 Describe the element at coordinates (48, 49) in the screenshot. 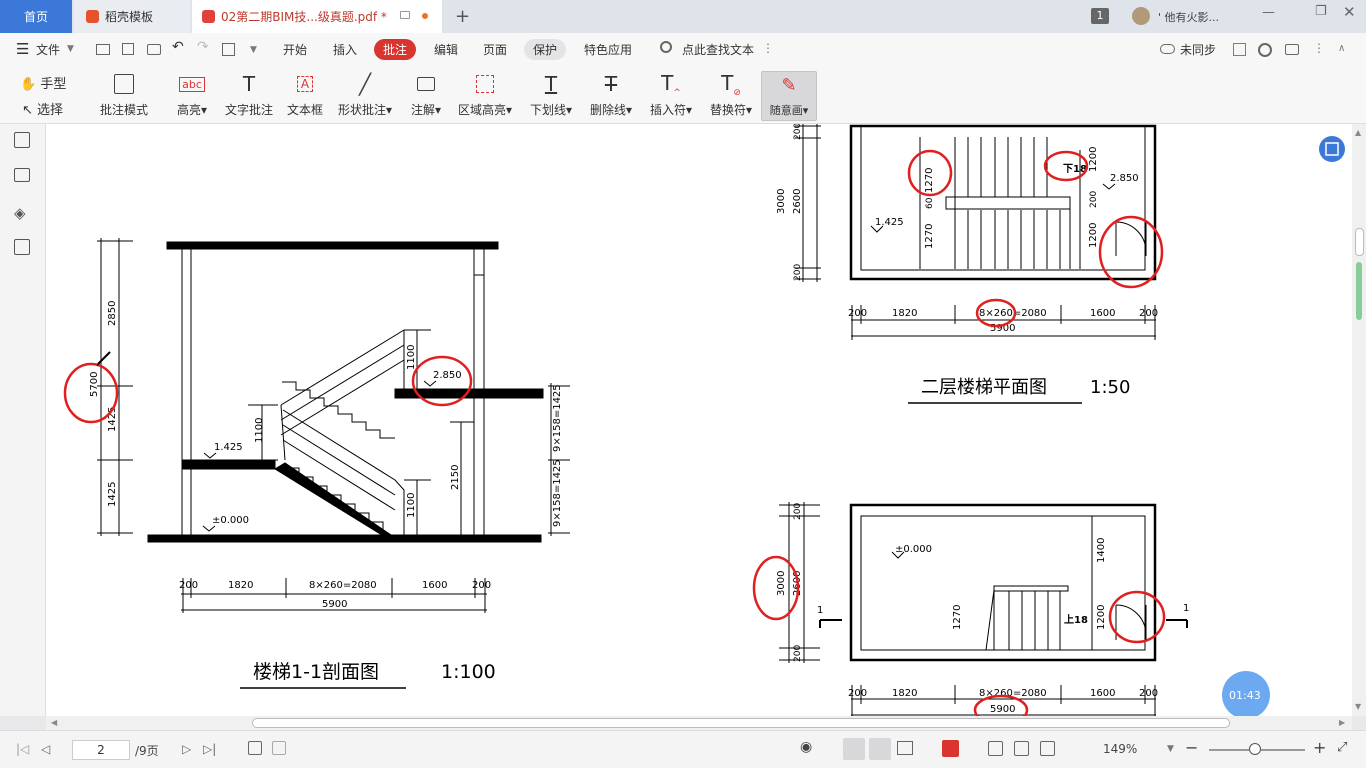

I see `menu-file: 文件` at that location.